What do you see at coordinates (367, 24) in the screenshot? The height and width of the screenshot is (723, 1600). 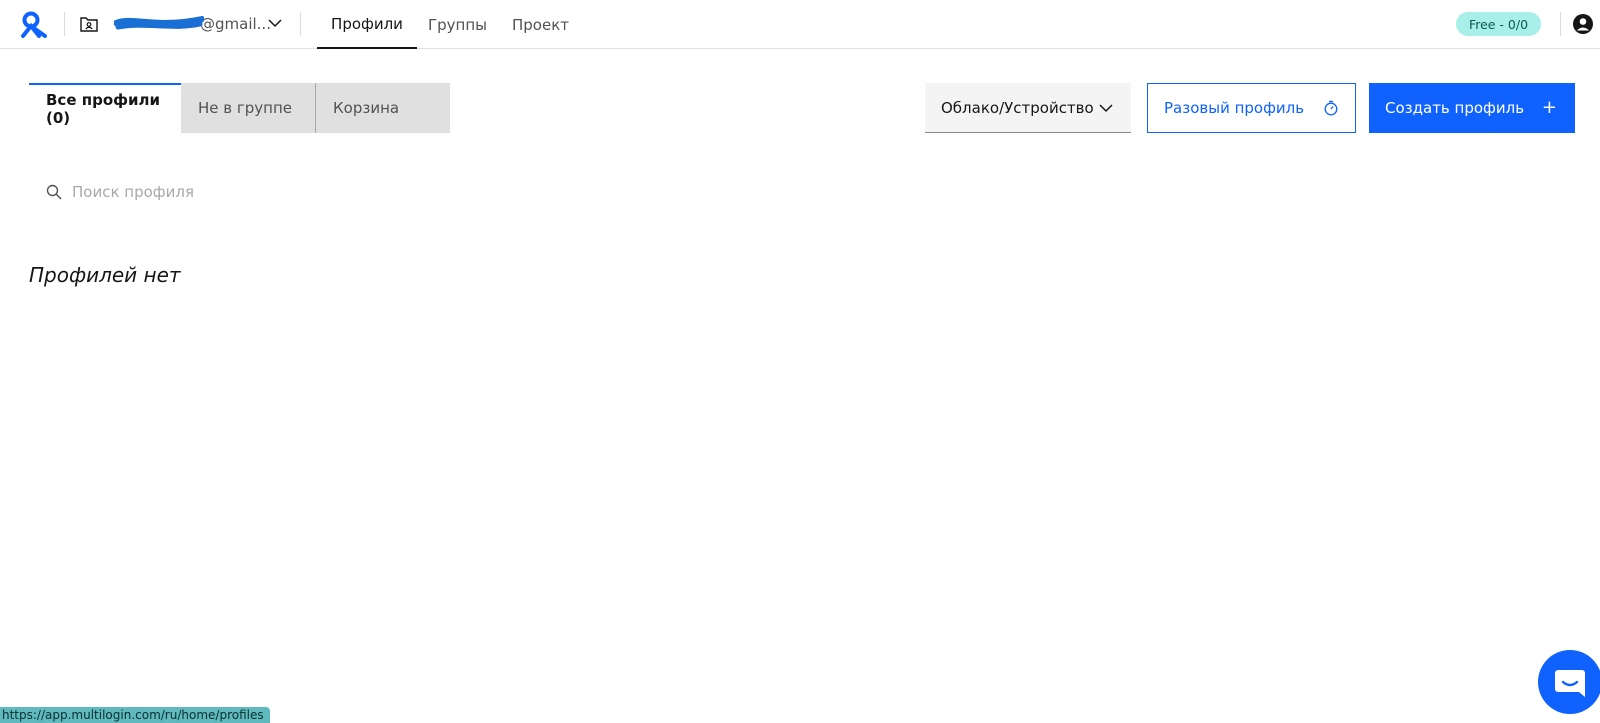 I see `nav-tab-profiles: Профили` at bounding box center [367, 24].